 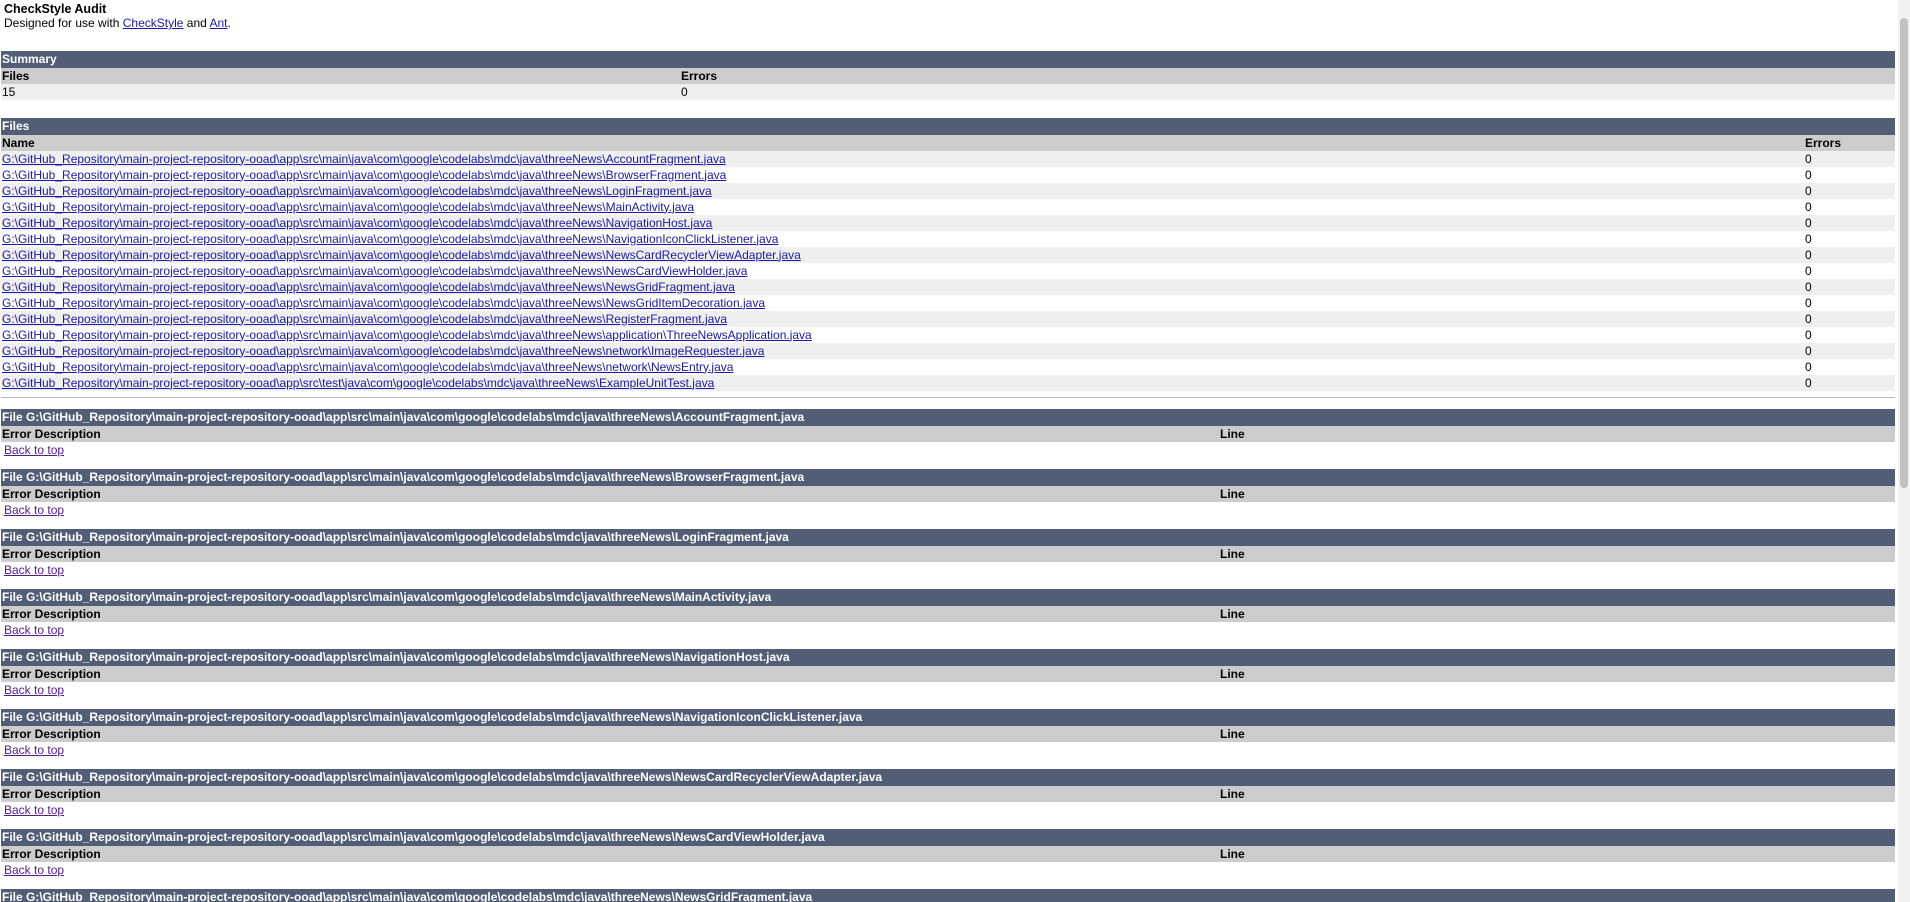 I want to click on files-heading: Files, so click(x=948, y=126).